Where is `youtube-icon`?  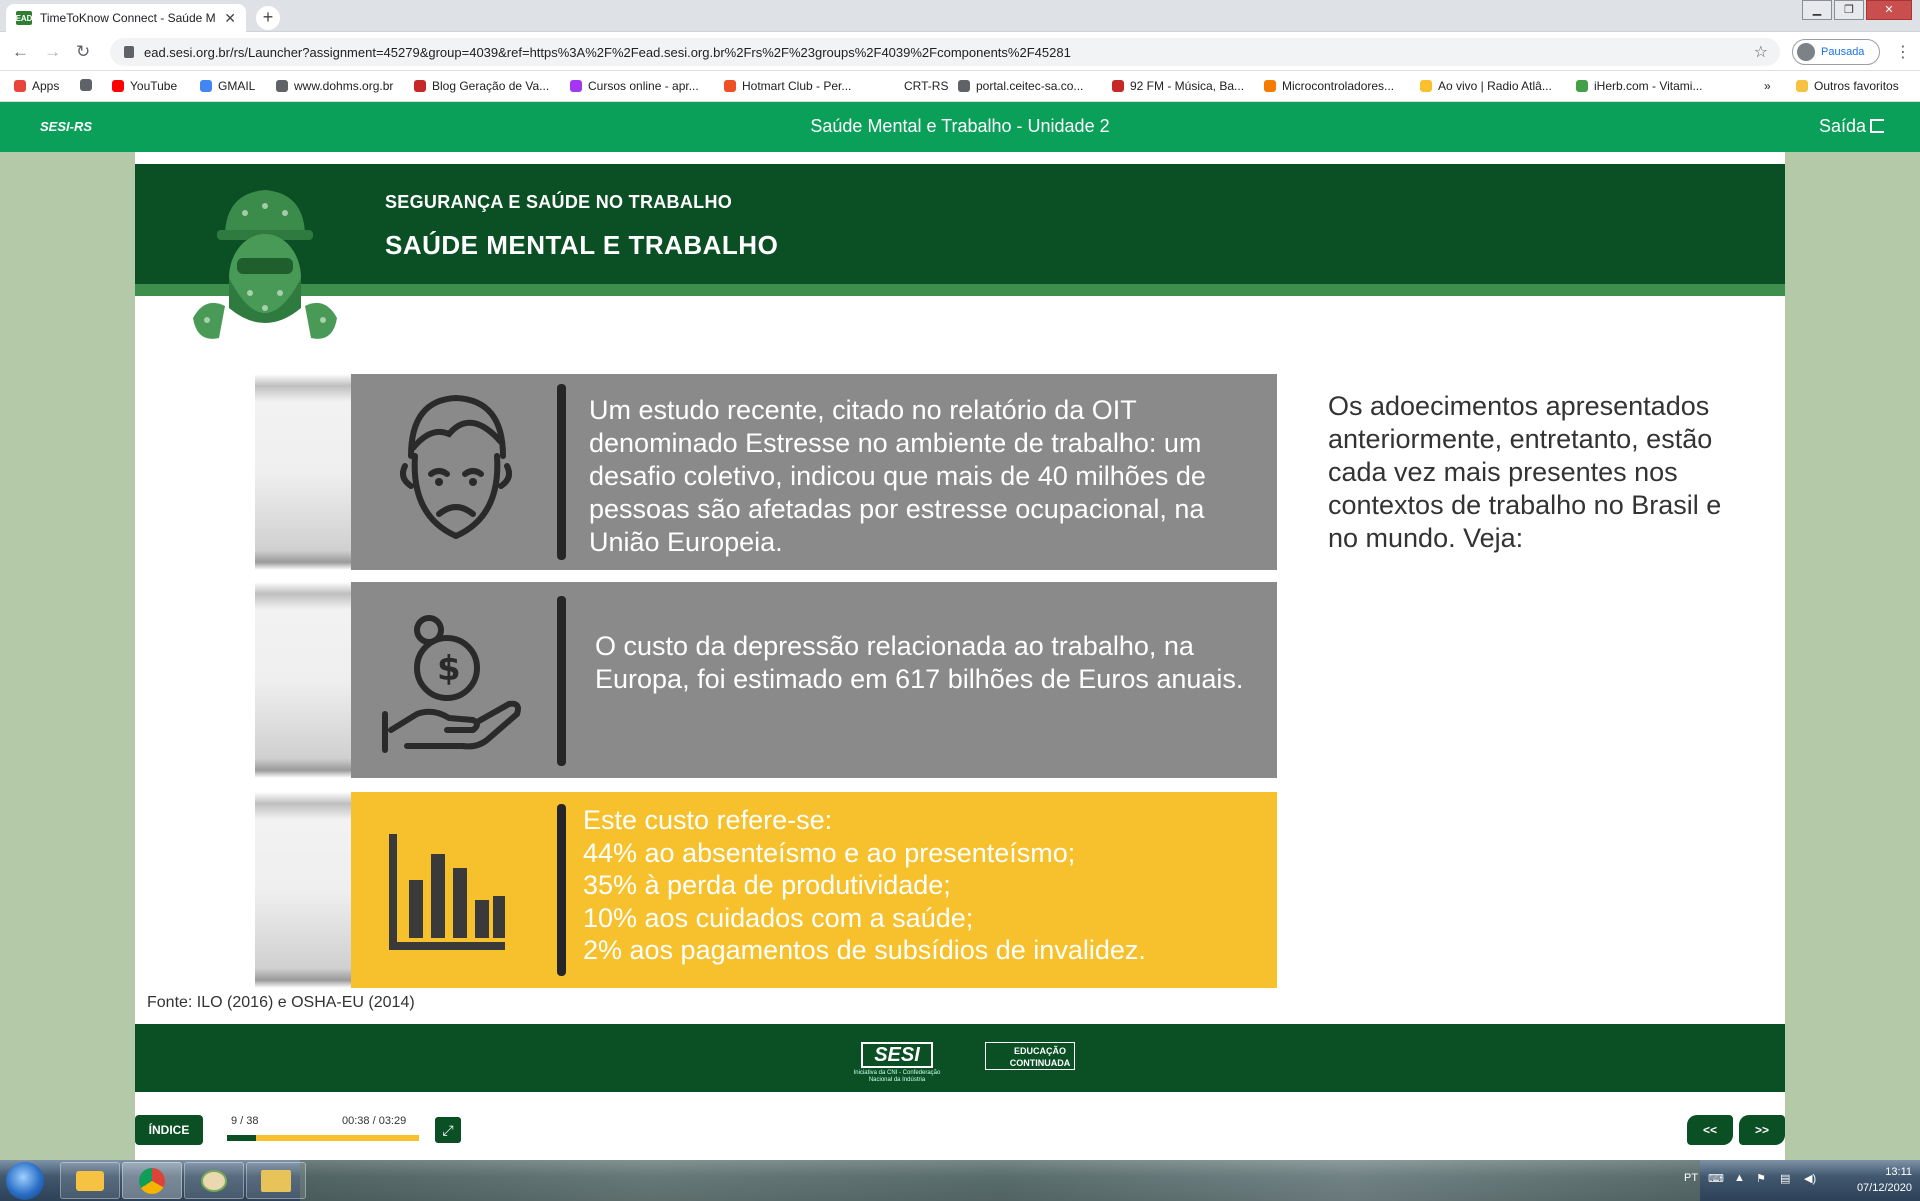 youtube-icon is located at coordinates (118, 86).